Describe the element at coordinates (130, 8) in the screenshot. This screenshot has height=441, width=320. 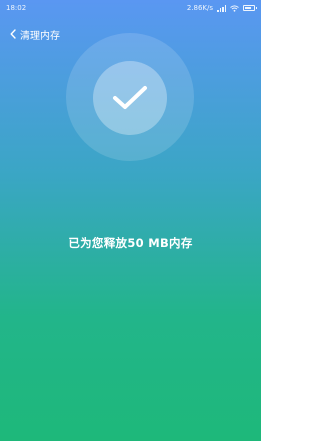
I see `status-bar: 18:02 2.86K/s` at that location.